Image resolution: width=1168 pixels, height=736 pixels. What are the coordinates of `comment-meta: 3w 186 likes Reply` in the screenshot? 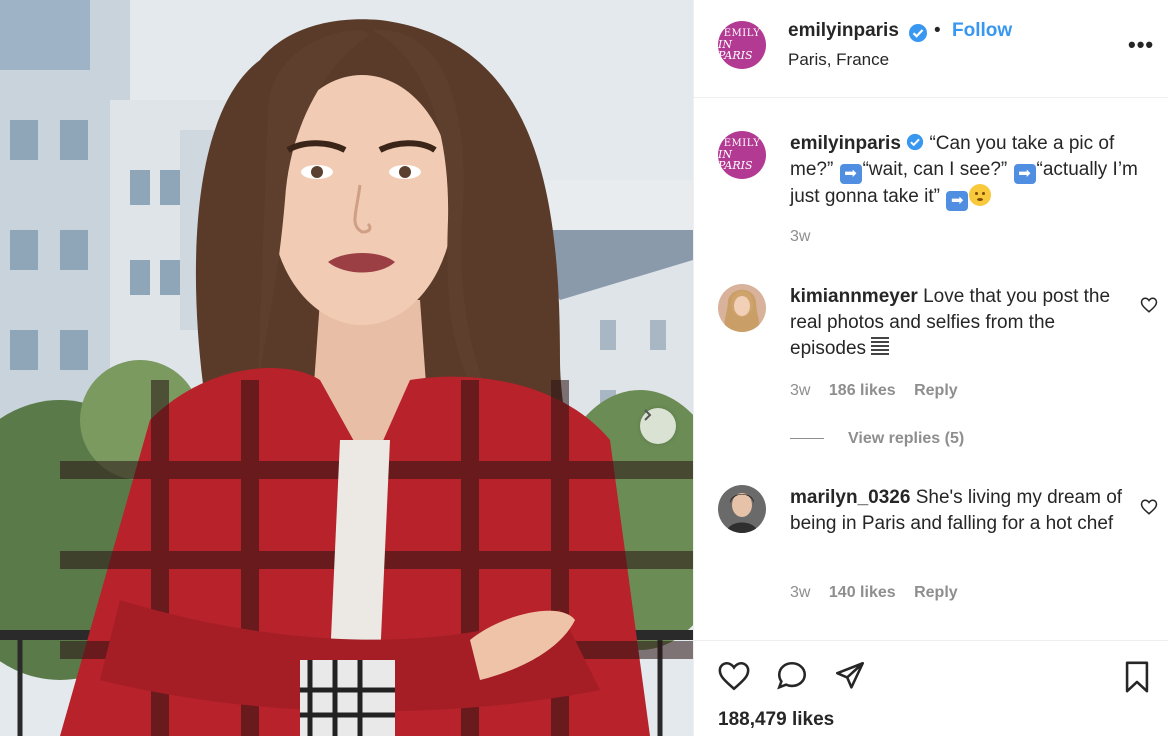 It's located at (881, 391).